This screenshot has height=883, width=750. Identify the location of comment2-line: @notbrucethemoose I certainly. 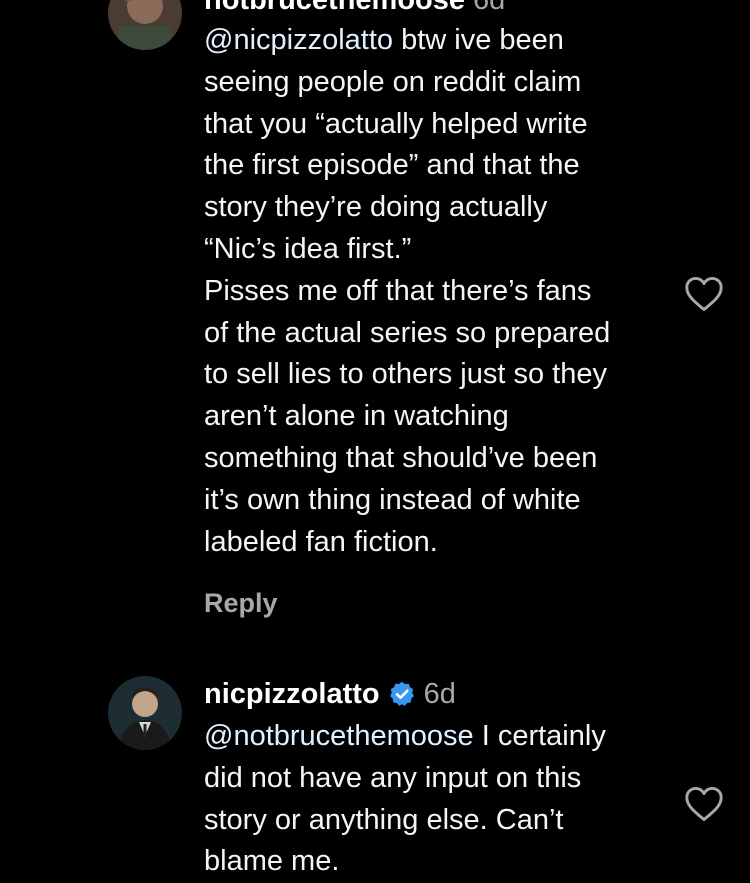
(405, 736).